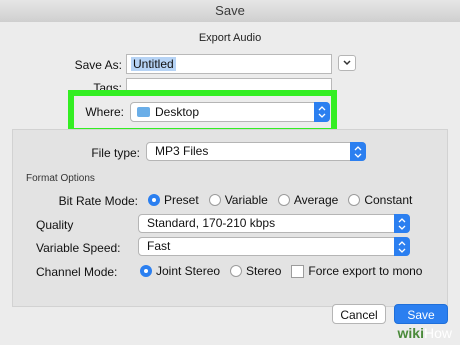 The width and height of the screenshot is (460, 345). I want to click on channel-mode-label: Channel Mode:, so click(77, 272).